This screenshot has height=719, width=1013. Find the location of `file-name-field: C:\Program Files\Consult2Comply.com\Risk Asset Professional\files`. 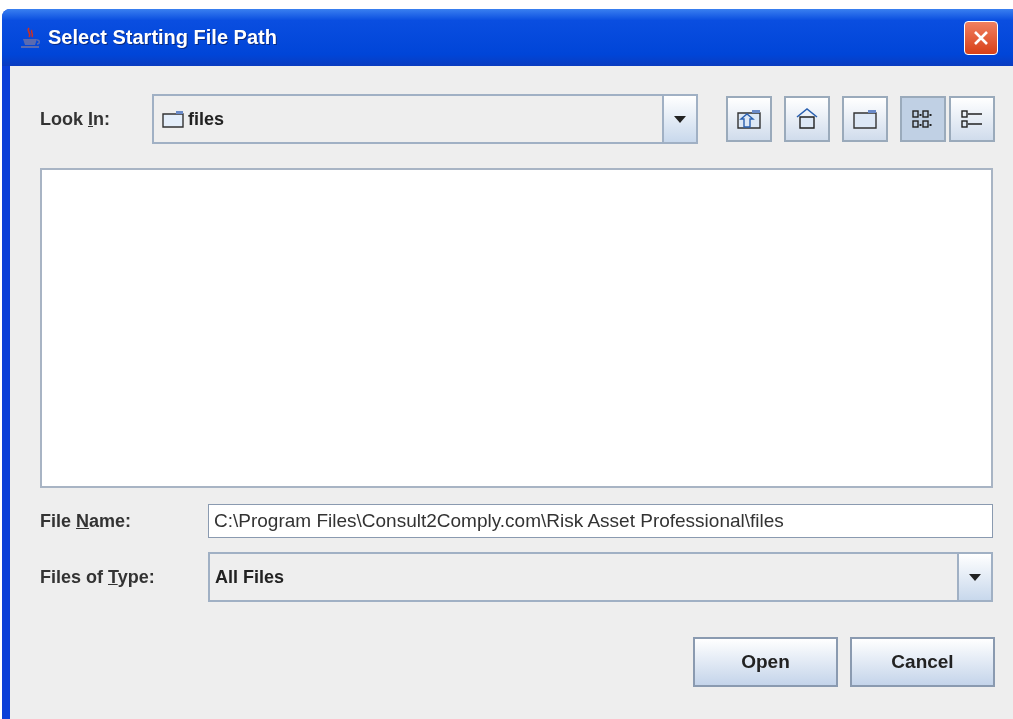

file-name-field: C:\Program Files\Consult2Comply.com\Risk Asset Professional\files is located at coordinates (600, 521).